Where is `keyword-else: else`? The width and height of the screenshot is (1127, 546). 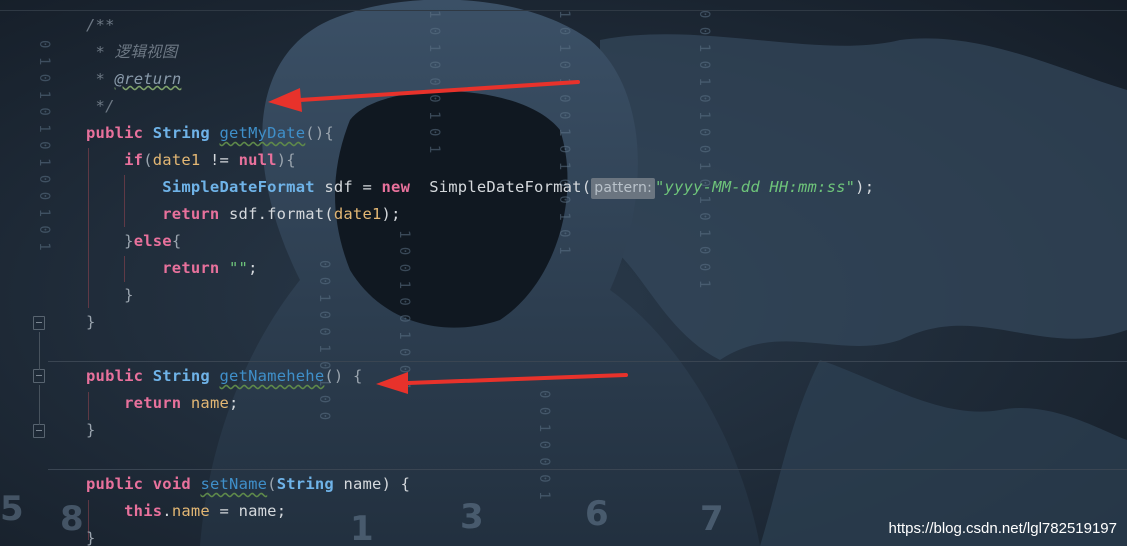
keyword-else: else is located at coordinates (152, 241).